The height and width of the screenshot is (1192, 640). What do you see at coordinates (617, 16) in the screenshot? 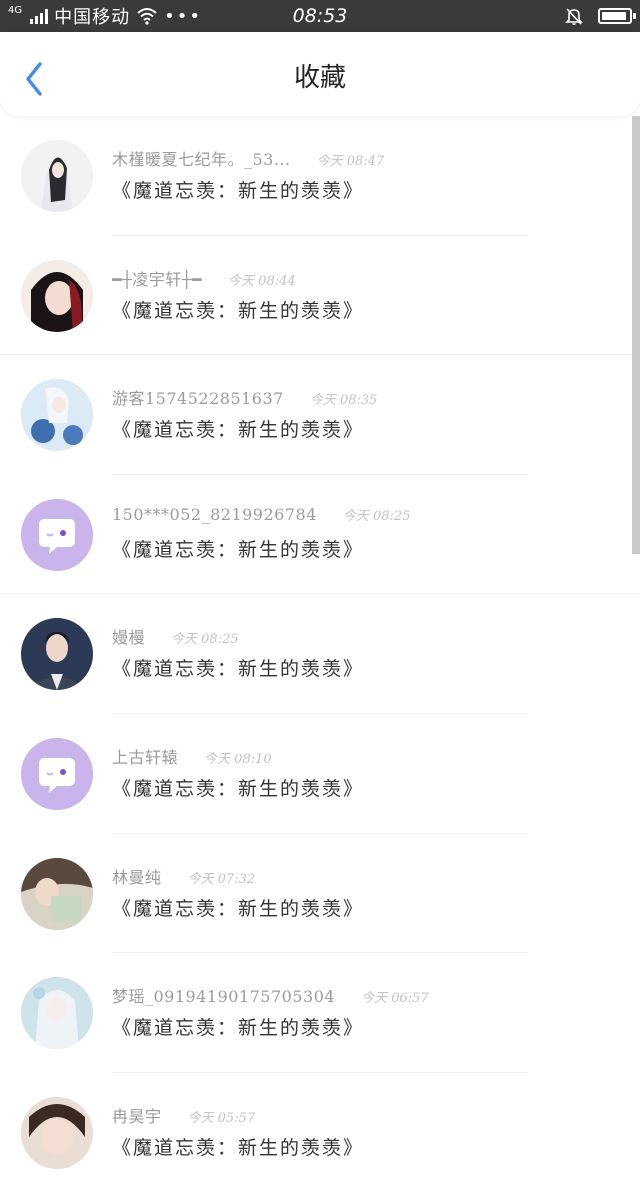
I see `battery-icon` at bounding box center [617, 16].